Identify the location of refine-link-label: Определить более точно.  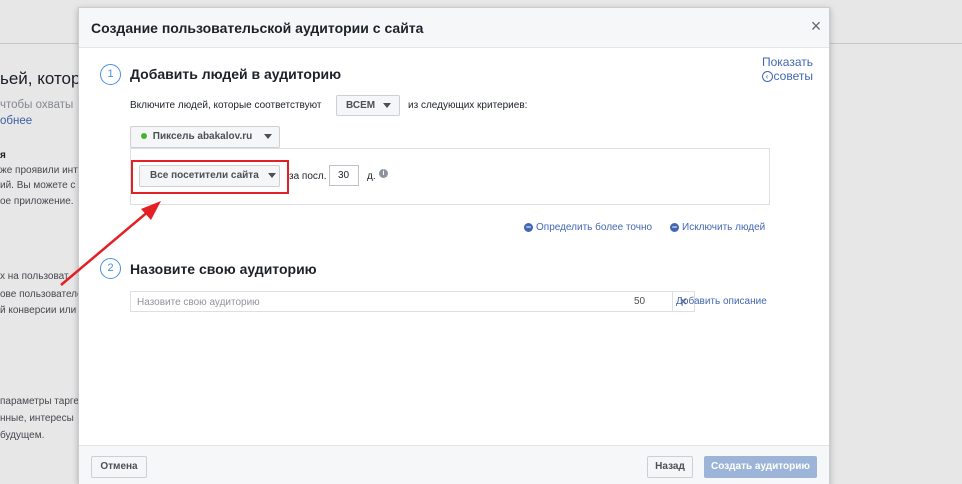
(594, 227).